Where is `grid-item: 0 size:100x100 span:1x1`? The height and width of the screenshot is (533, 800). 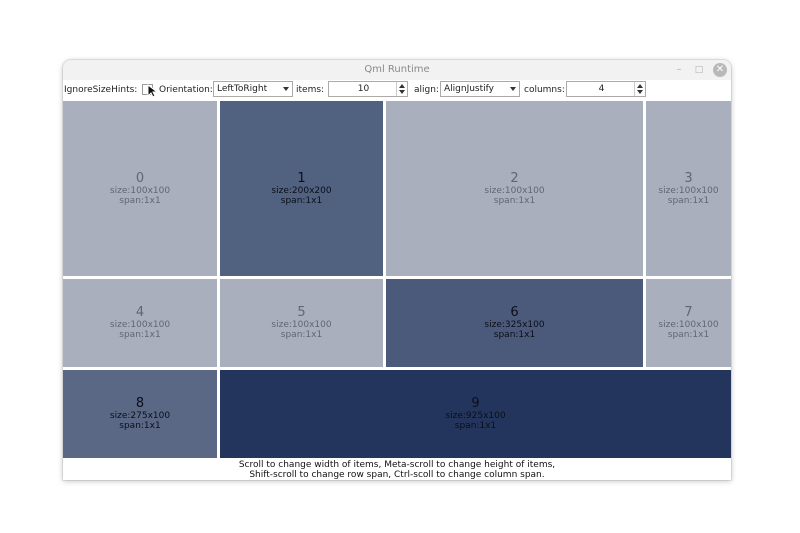
grid-item: 0 size:100x100 span:1x1 is located at coordinates (140, 188).